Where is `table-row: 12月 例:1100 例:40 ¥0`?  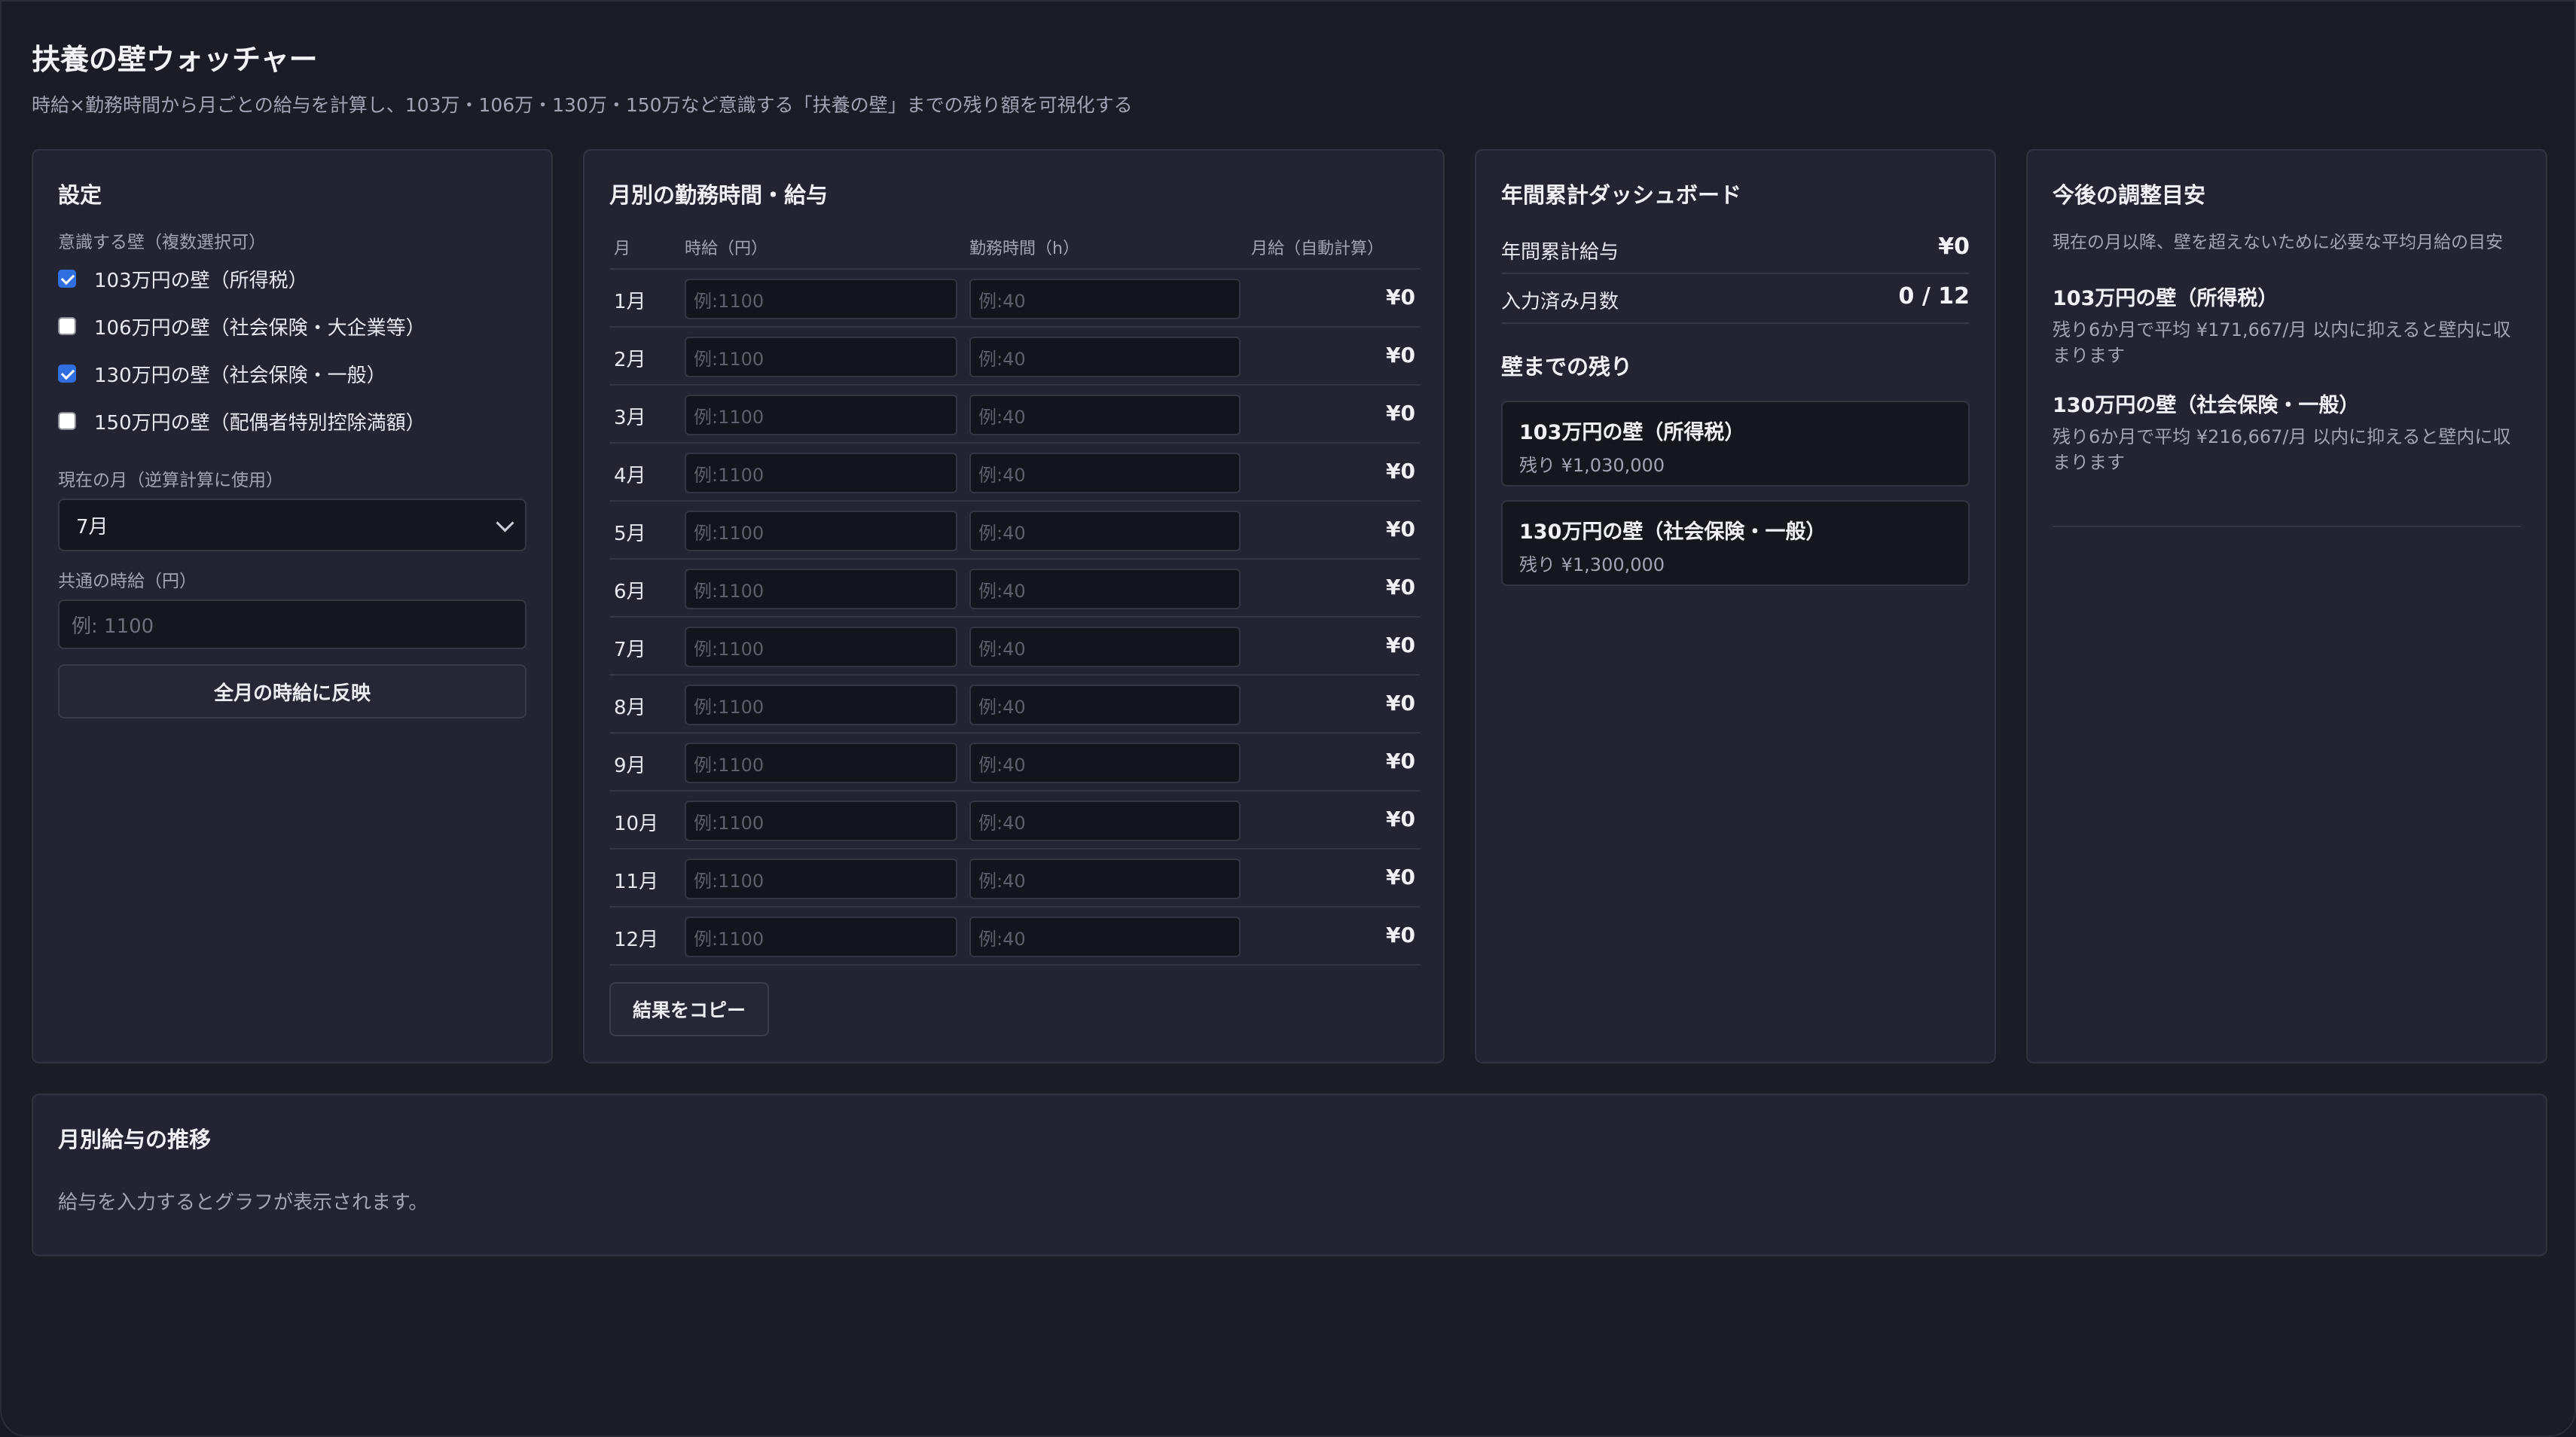 table-row: 12月 例:1100 例:40 ¥0 is located at coordinates (1015, 936).